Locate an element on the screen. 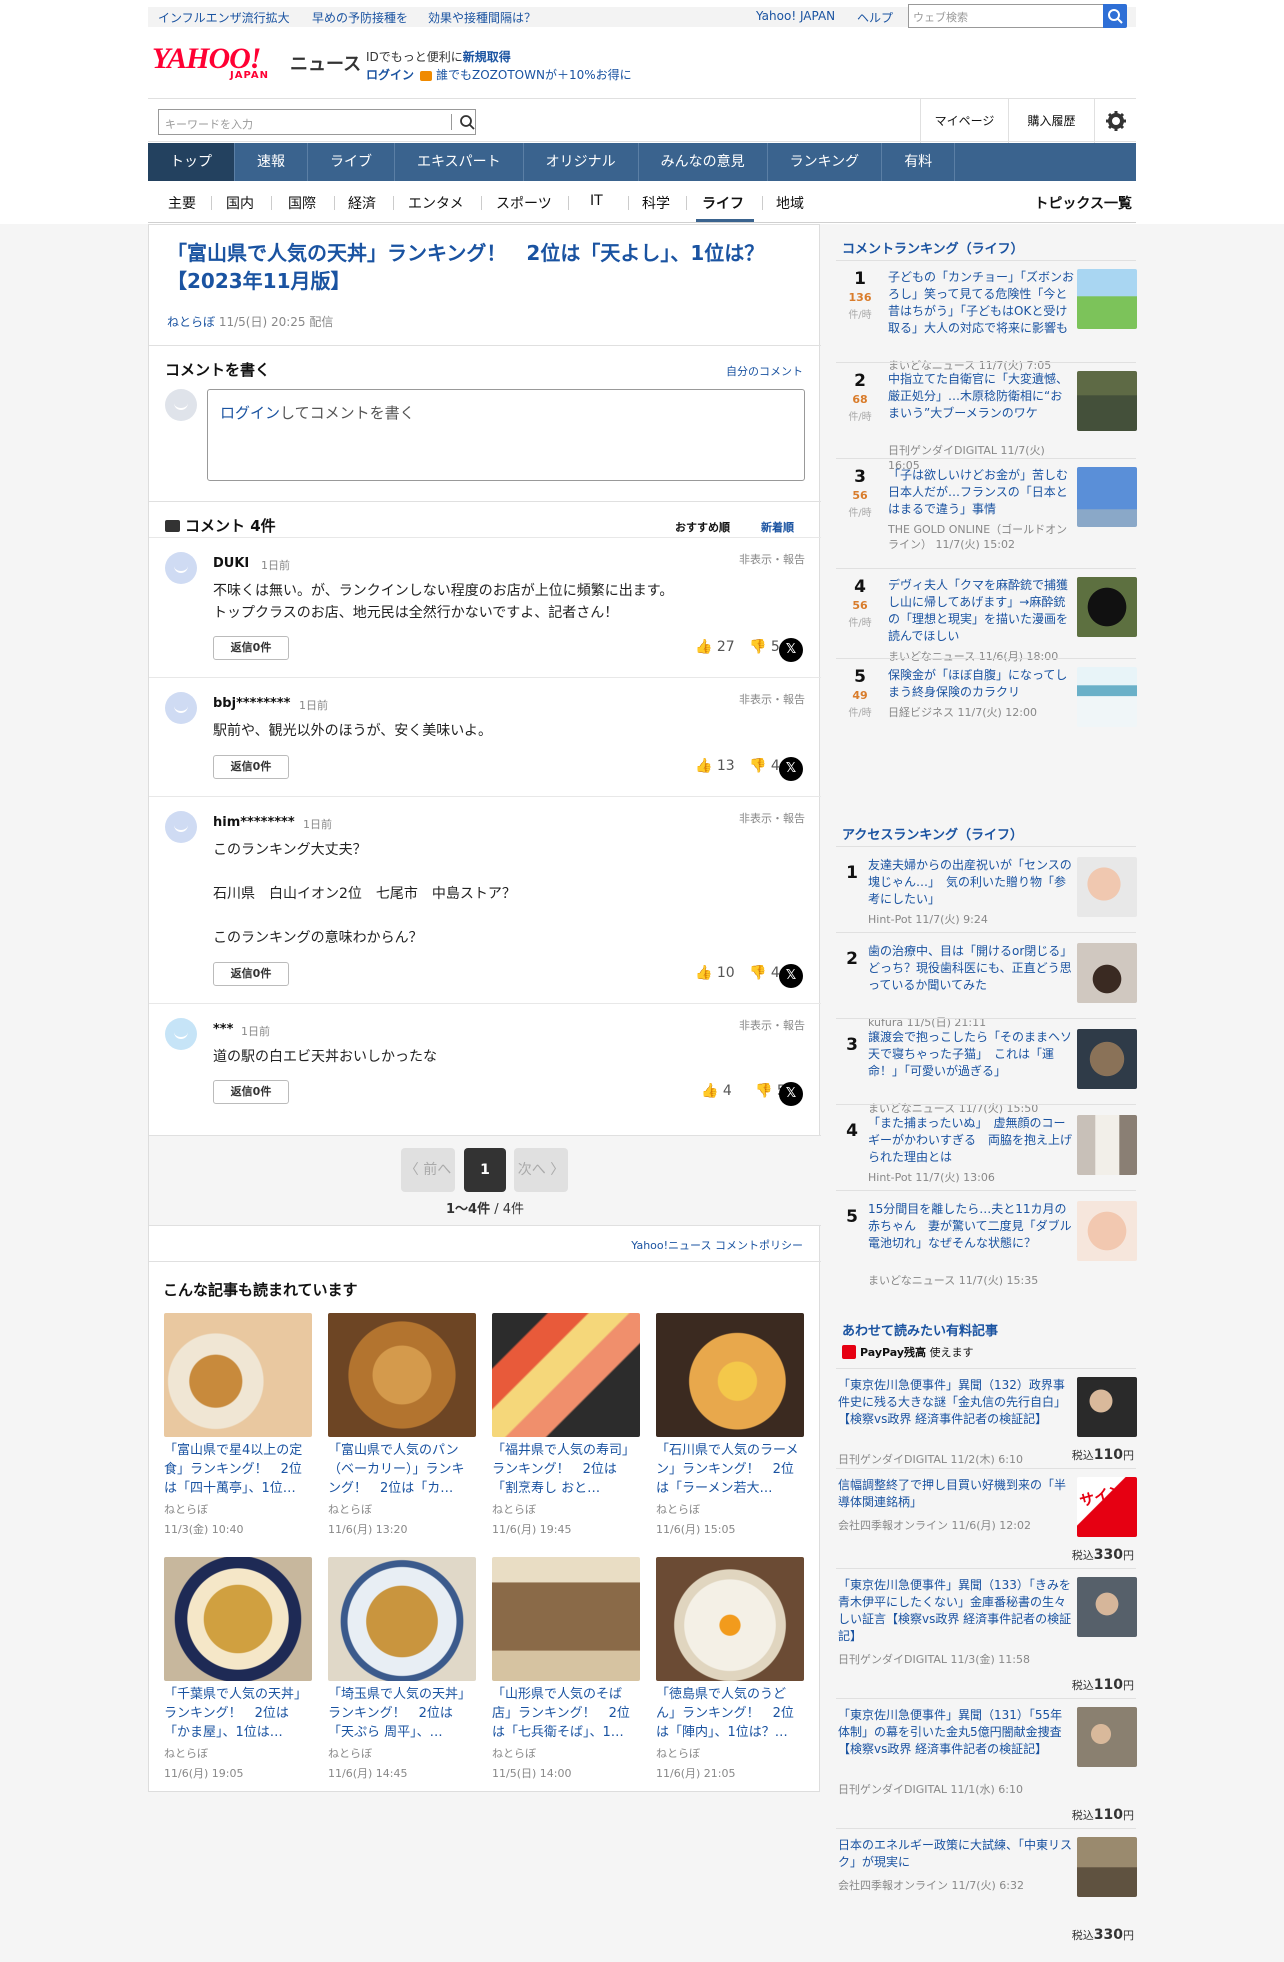  comment-author: *** is located at coordinates (223, 1029).